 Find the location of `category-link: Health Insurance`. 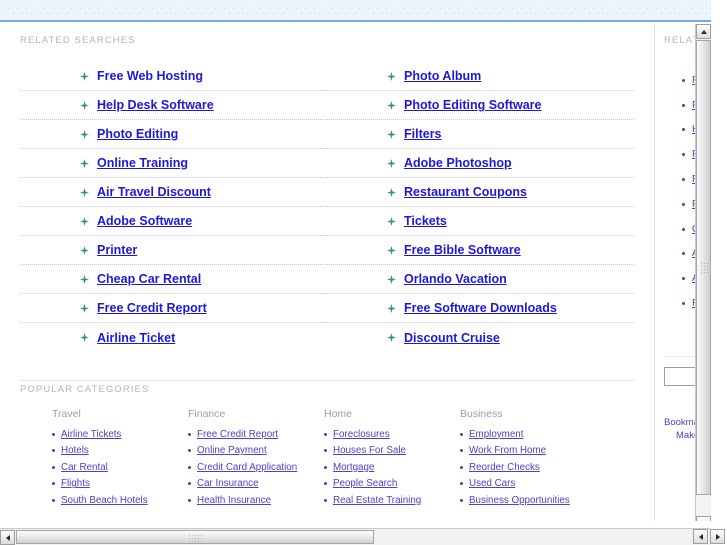

category-link: Health Insurance is located at coordinates (234, 500).